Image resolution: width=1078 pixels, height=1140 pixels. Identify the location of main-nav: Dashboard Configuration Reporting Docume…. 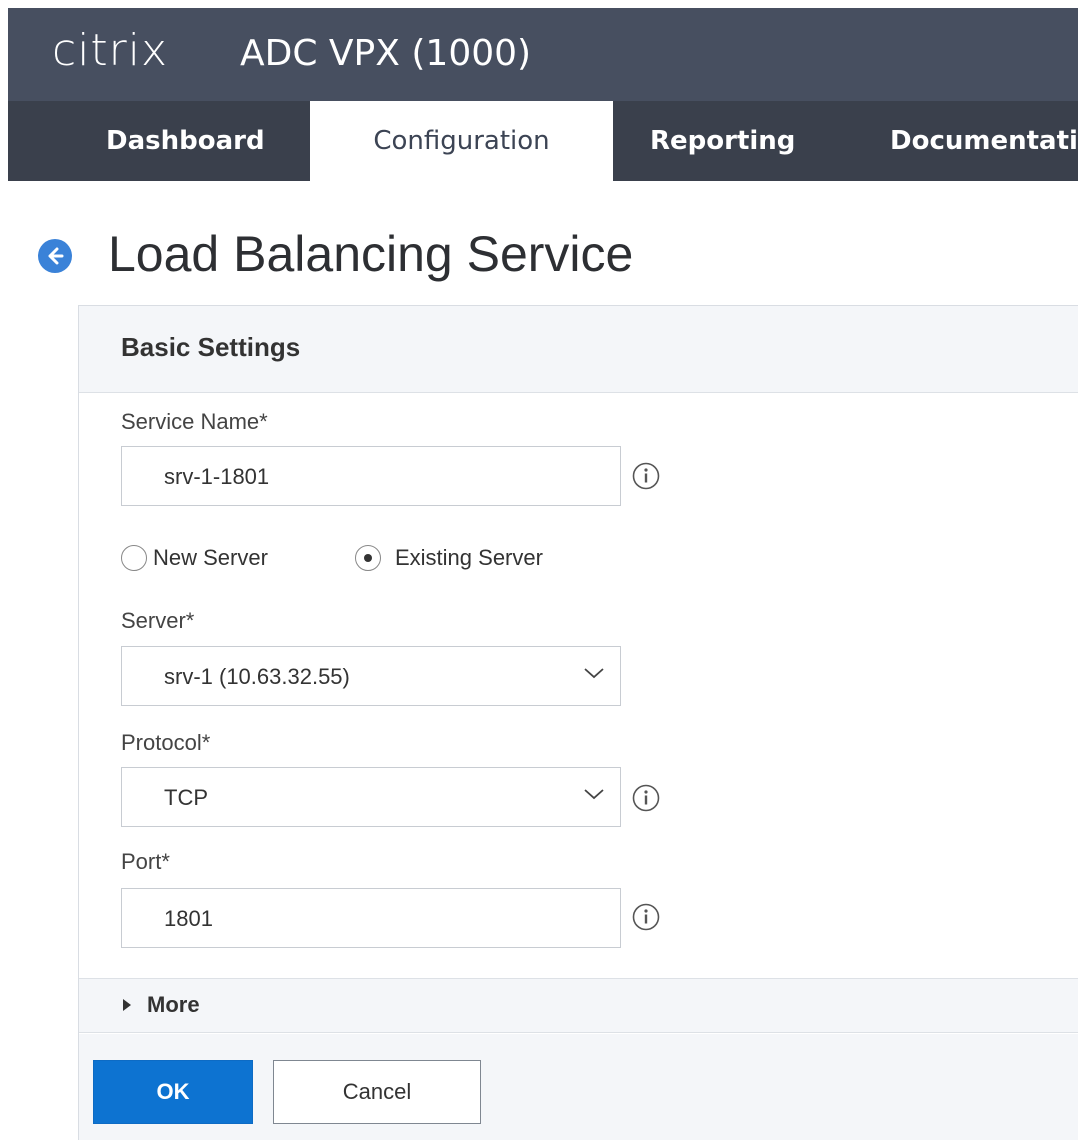
(543, 141).